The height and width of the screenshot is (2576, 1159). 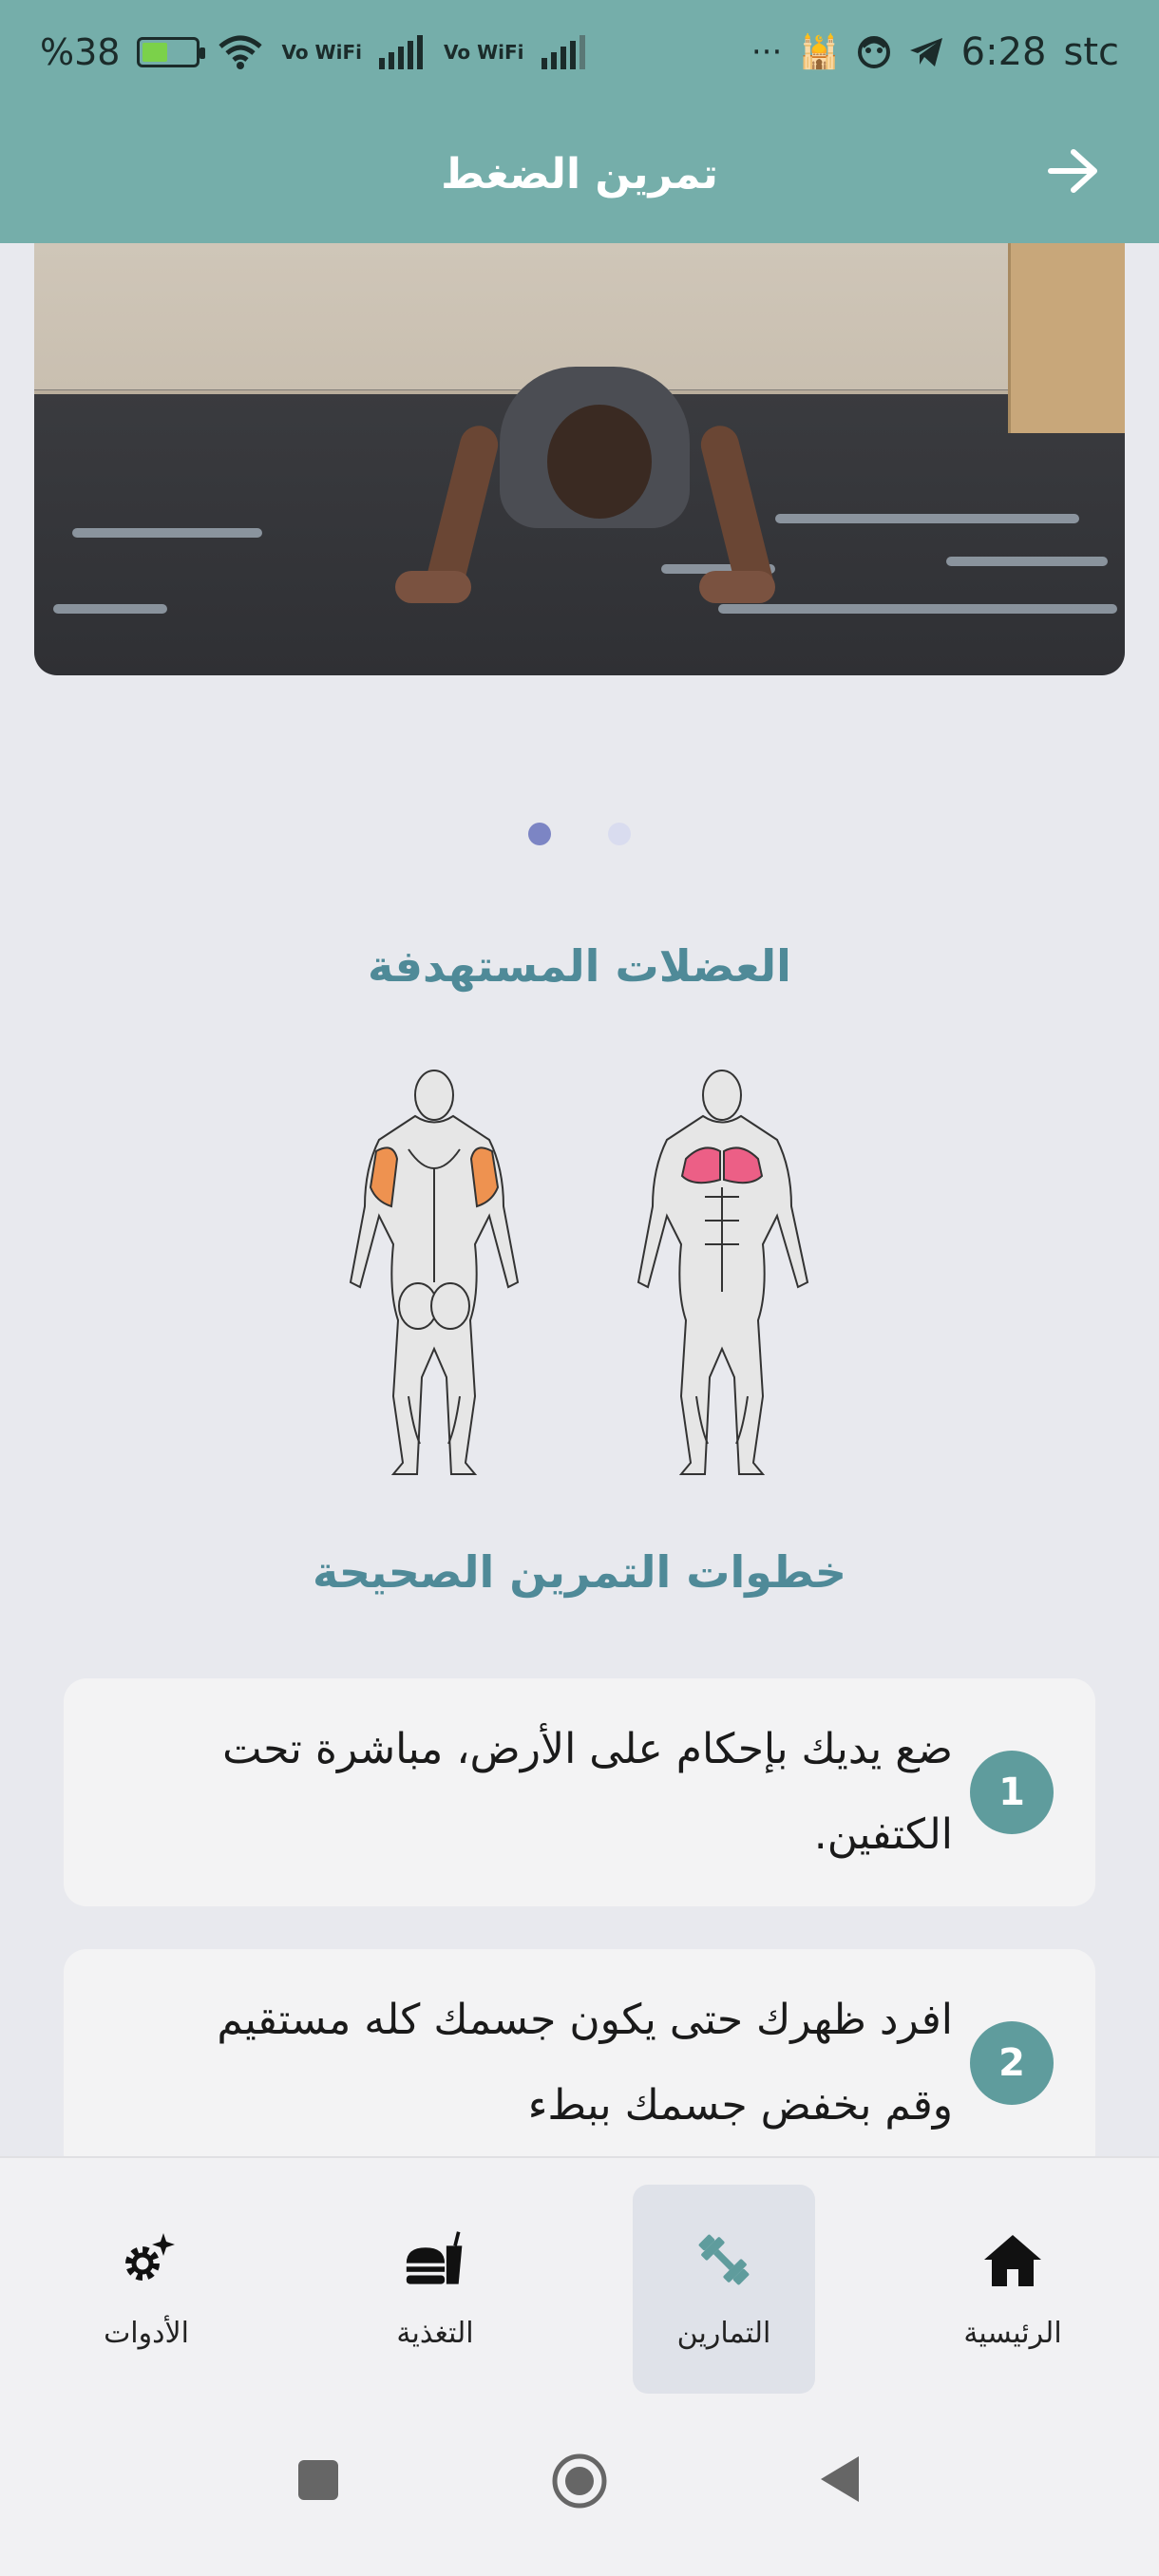 What do you see at coordinates (146, 2259) in the screenshot?
I see `tools-gear-icon` at bounding box center [146, 2259].